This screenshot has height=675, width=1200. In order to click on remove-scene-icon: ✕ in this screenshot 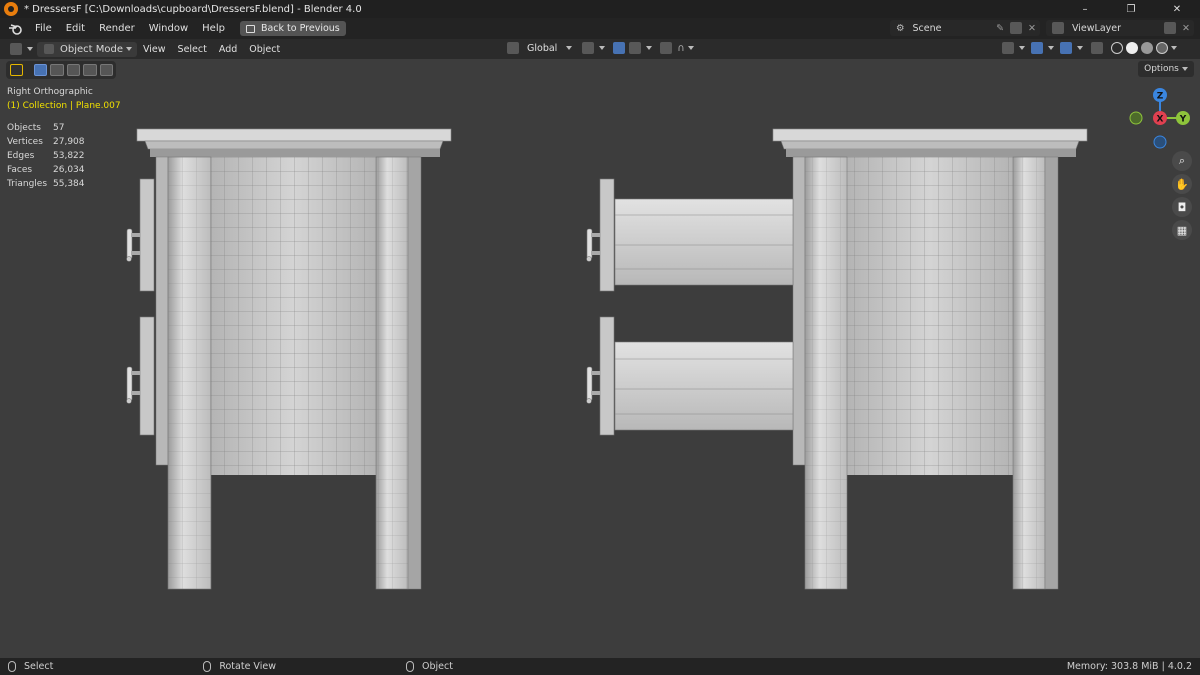, I will do `click(1032, 28)`.